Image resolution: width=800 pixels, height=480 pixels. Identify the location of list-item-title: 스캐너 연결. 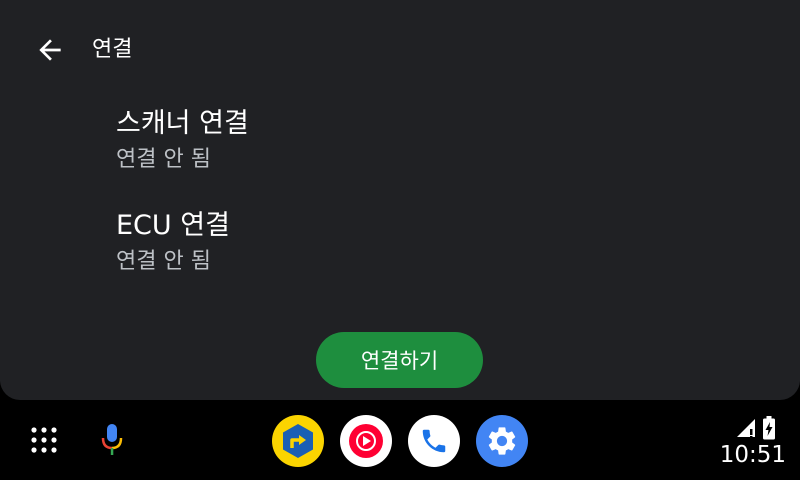
(182, 123).